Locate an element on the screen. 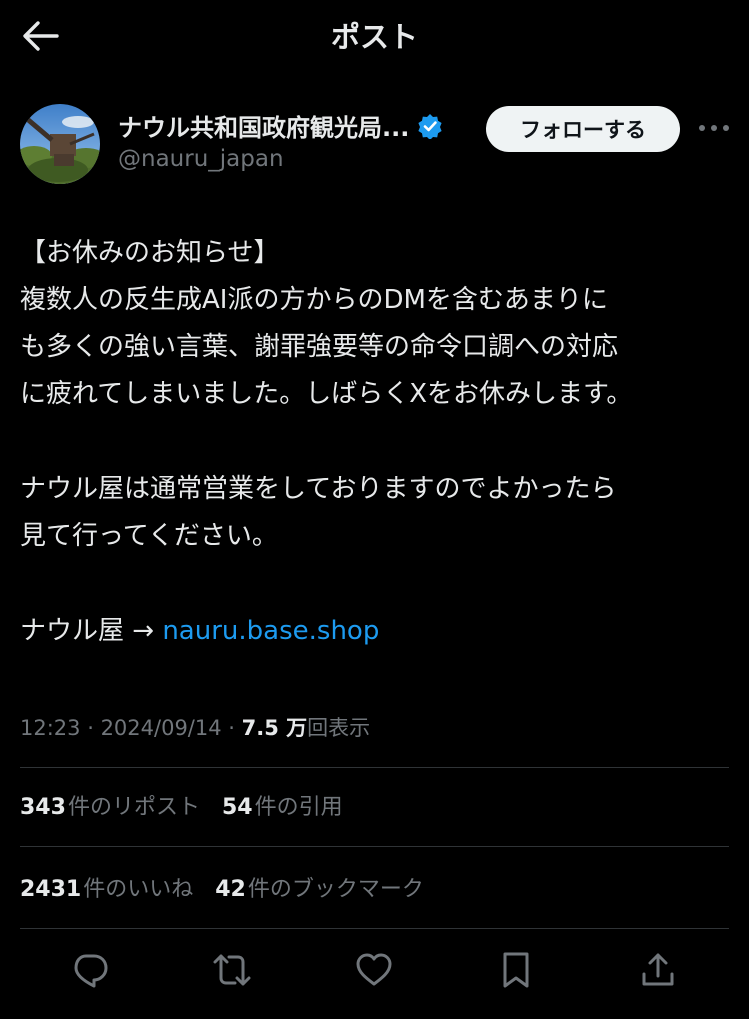  repost-icon is located at coordinates (232, 970).